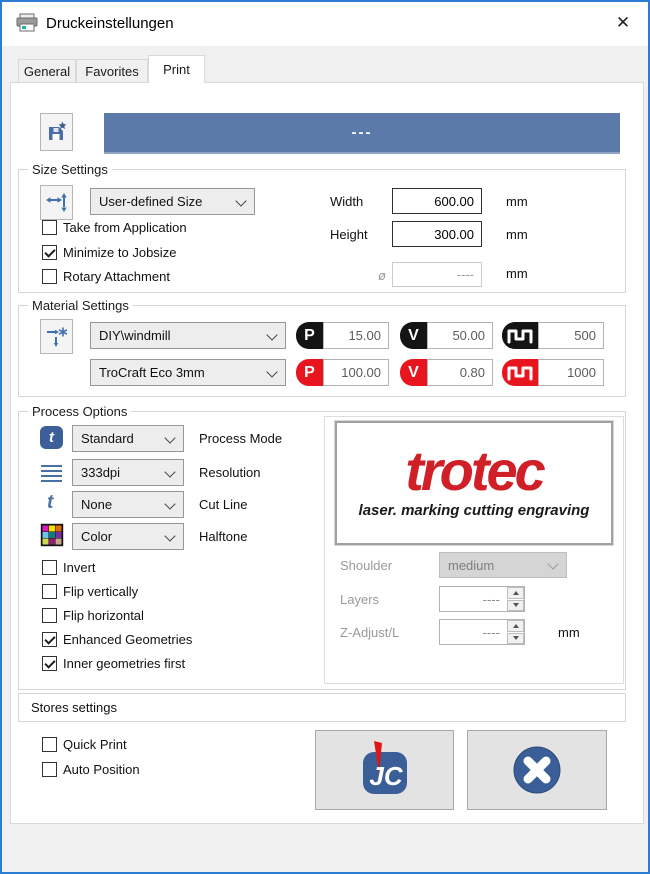 Image resolution: width=650 pixels, height=874 pixels. I want to click on layers-stepper, so click(482, 599).